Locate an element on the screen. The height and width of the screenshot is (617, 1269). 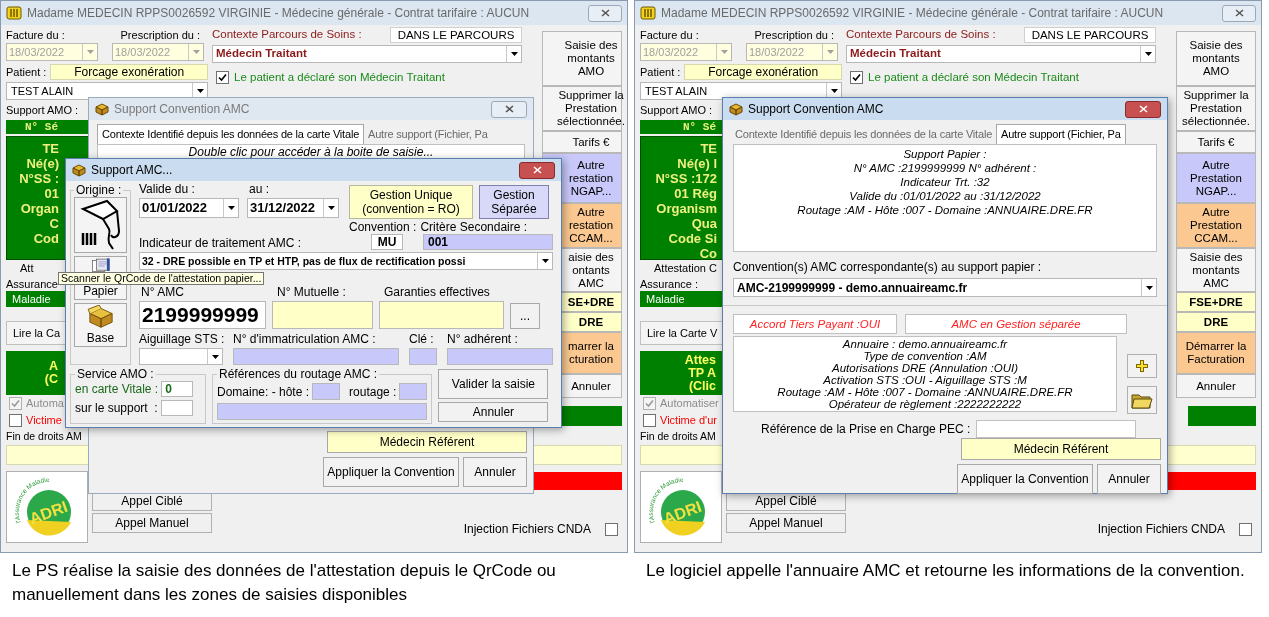
add-button is located at coordinates (1142, 366).